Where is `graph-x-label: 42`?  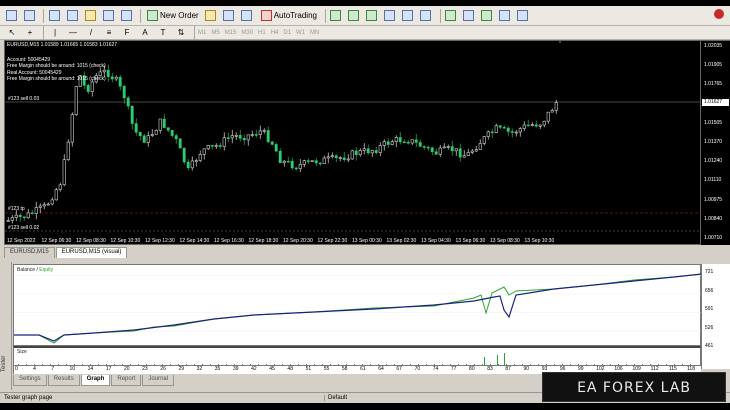 graph-x-label: 42 is located at coordinates (254, 369).